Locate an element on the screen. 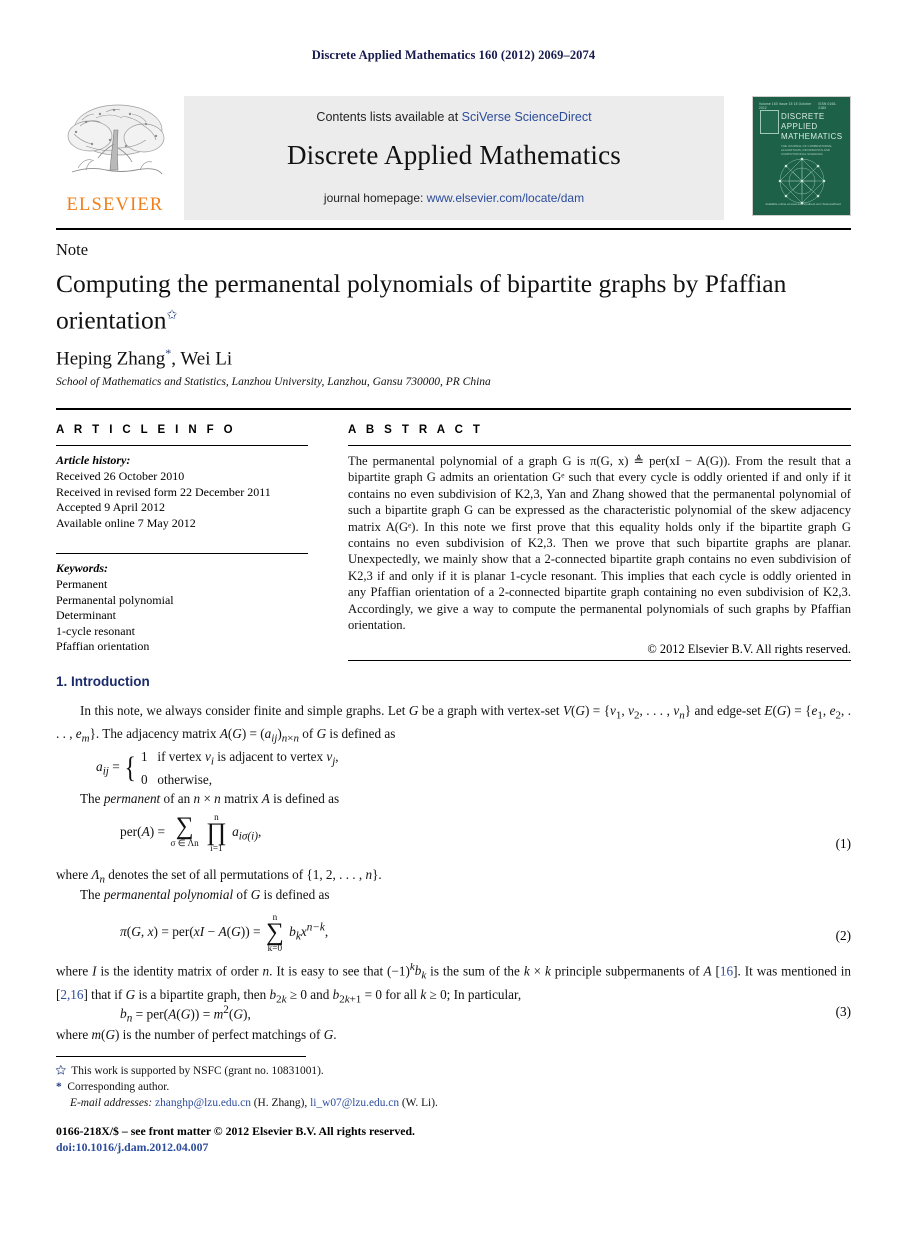  article-history-label: Article history: is located at coordinates (93, 460).